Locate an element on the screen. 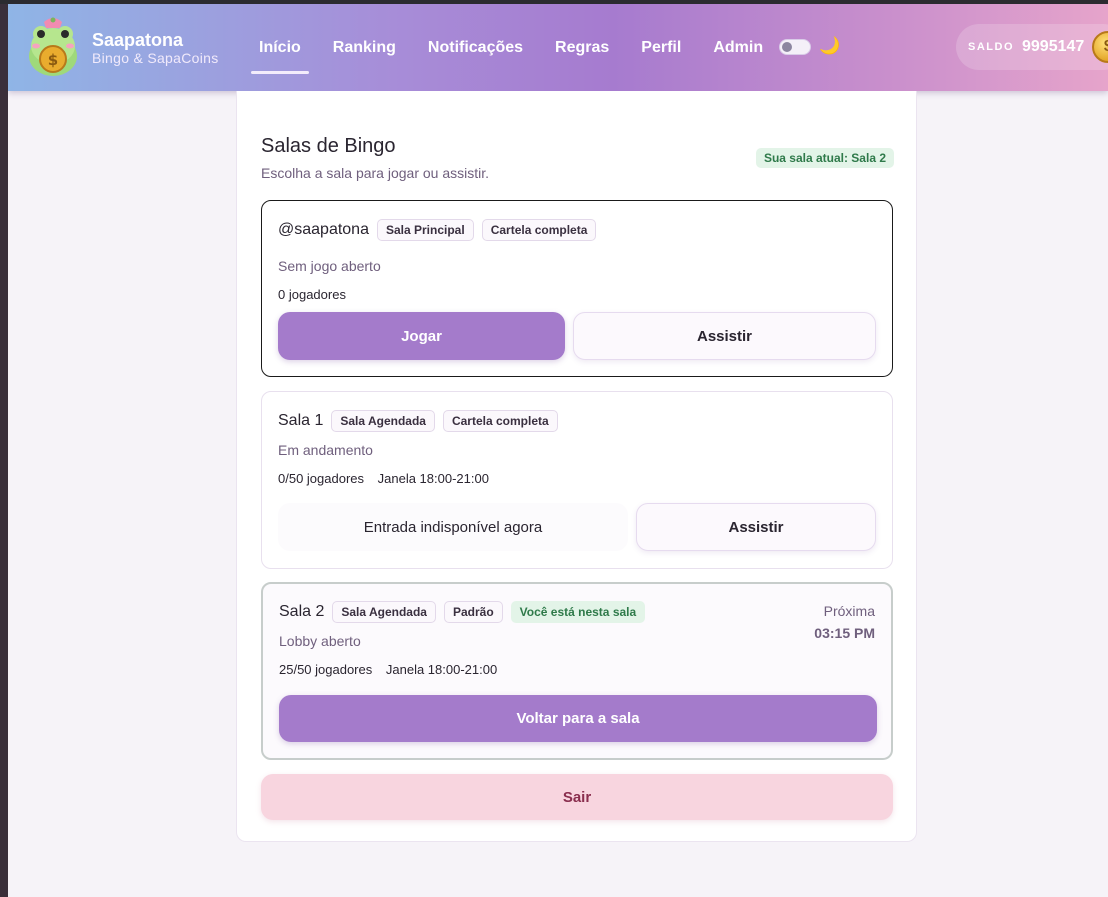 The image size is (1108, 897). room-meta: 25/50 jogadores Janela 18:00-21:00 is located at coordinates (393, 669).